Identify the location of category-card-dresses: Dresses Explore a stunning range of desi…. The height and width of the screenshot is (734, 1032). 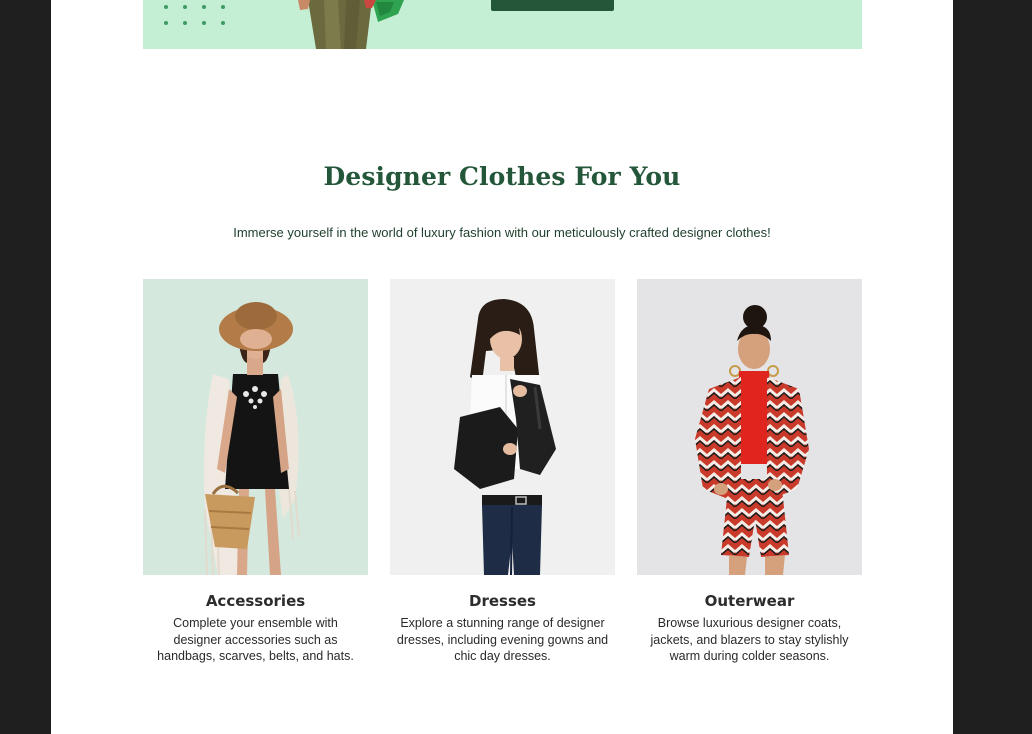
(502, 472).